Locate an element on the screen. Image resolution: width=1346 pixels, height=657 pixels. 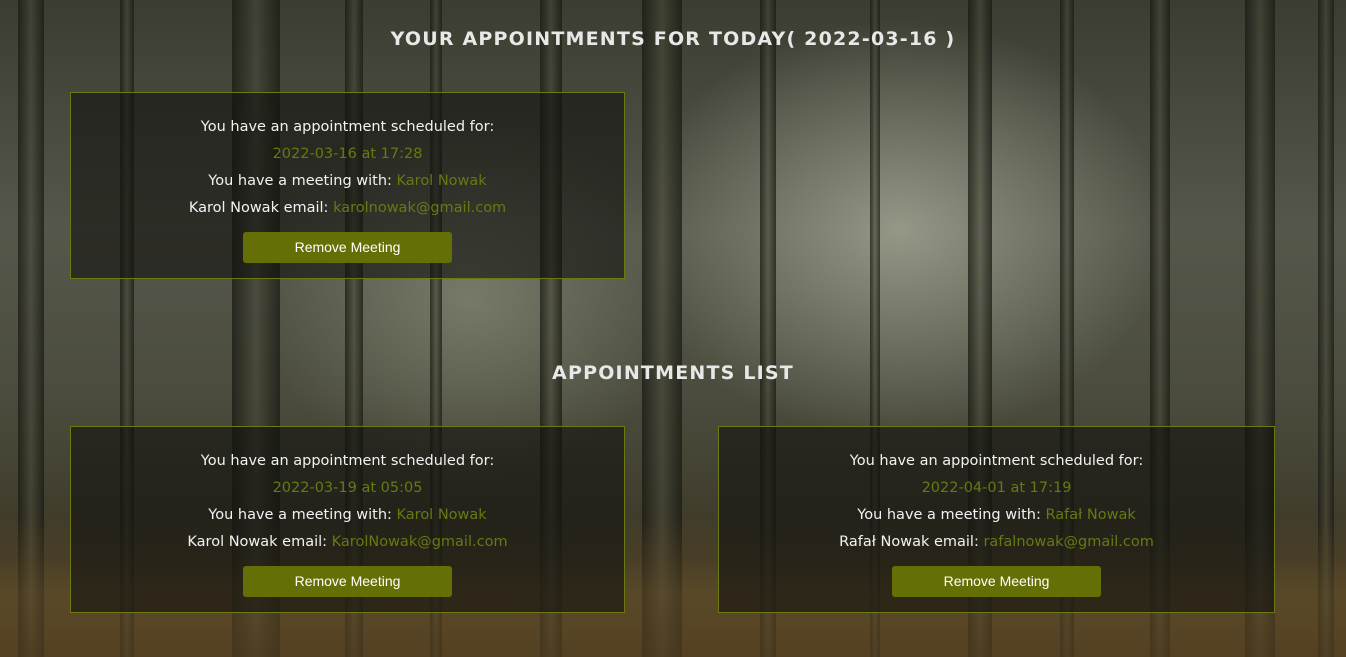
email-line: Karol Nowak email: karolnowak@gmail.com is located at coordinates (347, 208).